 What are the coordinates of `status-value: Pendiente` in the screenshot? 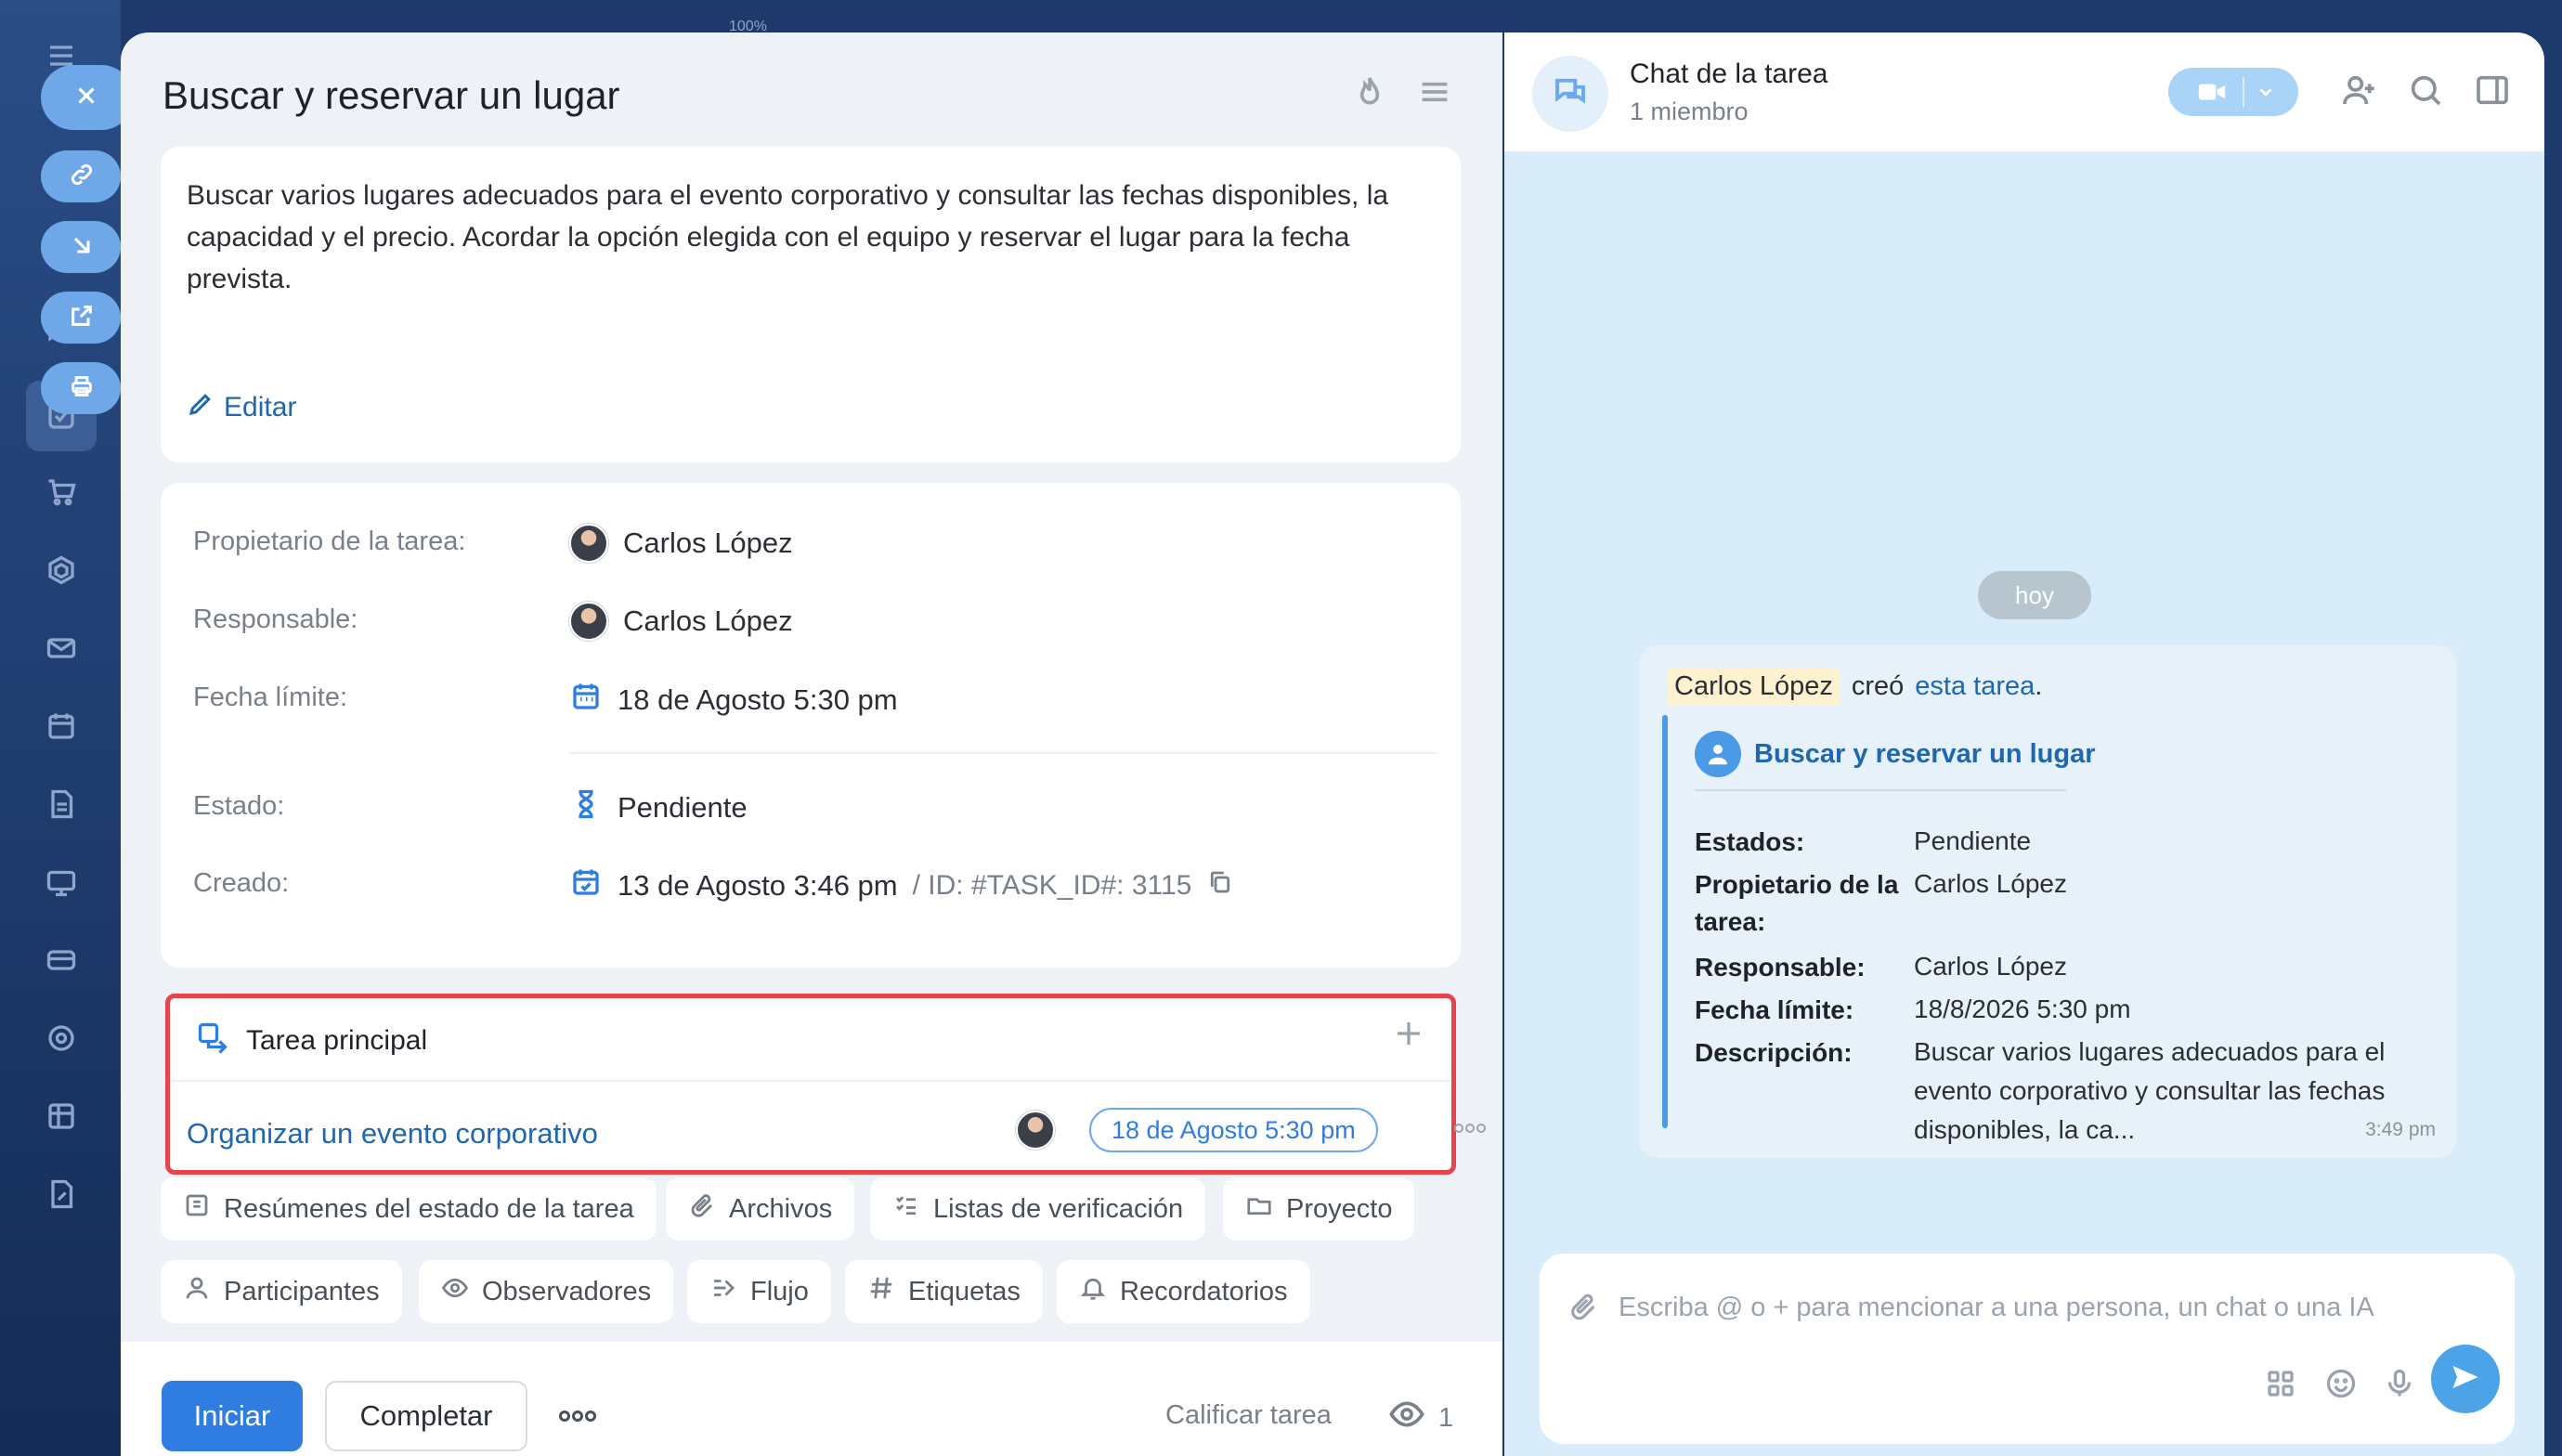 It's located at (658, 807).